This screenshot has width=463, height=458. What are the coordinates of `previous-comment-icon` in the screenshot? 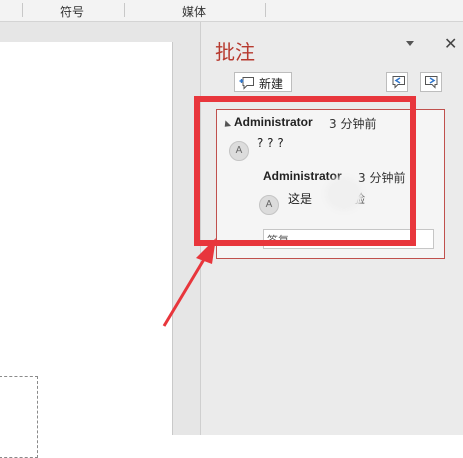 It's located at (398, 82).